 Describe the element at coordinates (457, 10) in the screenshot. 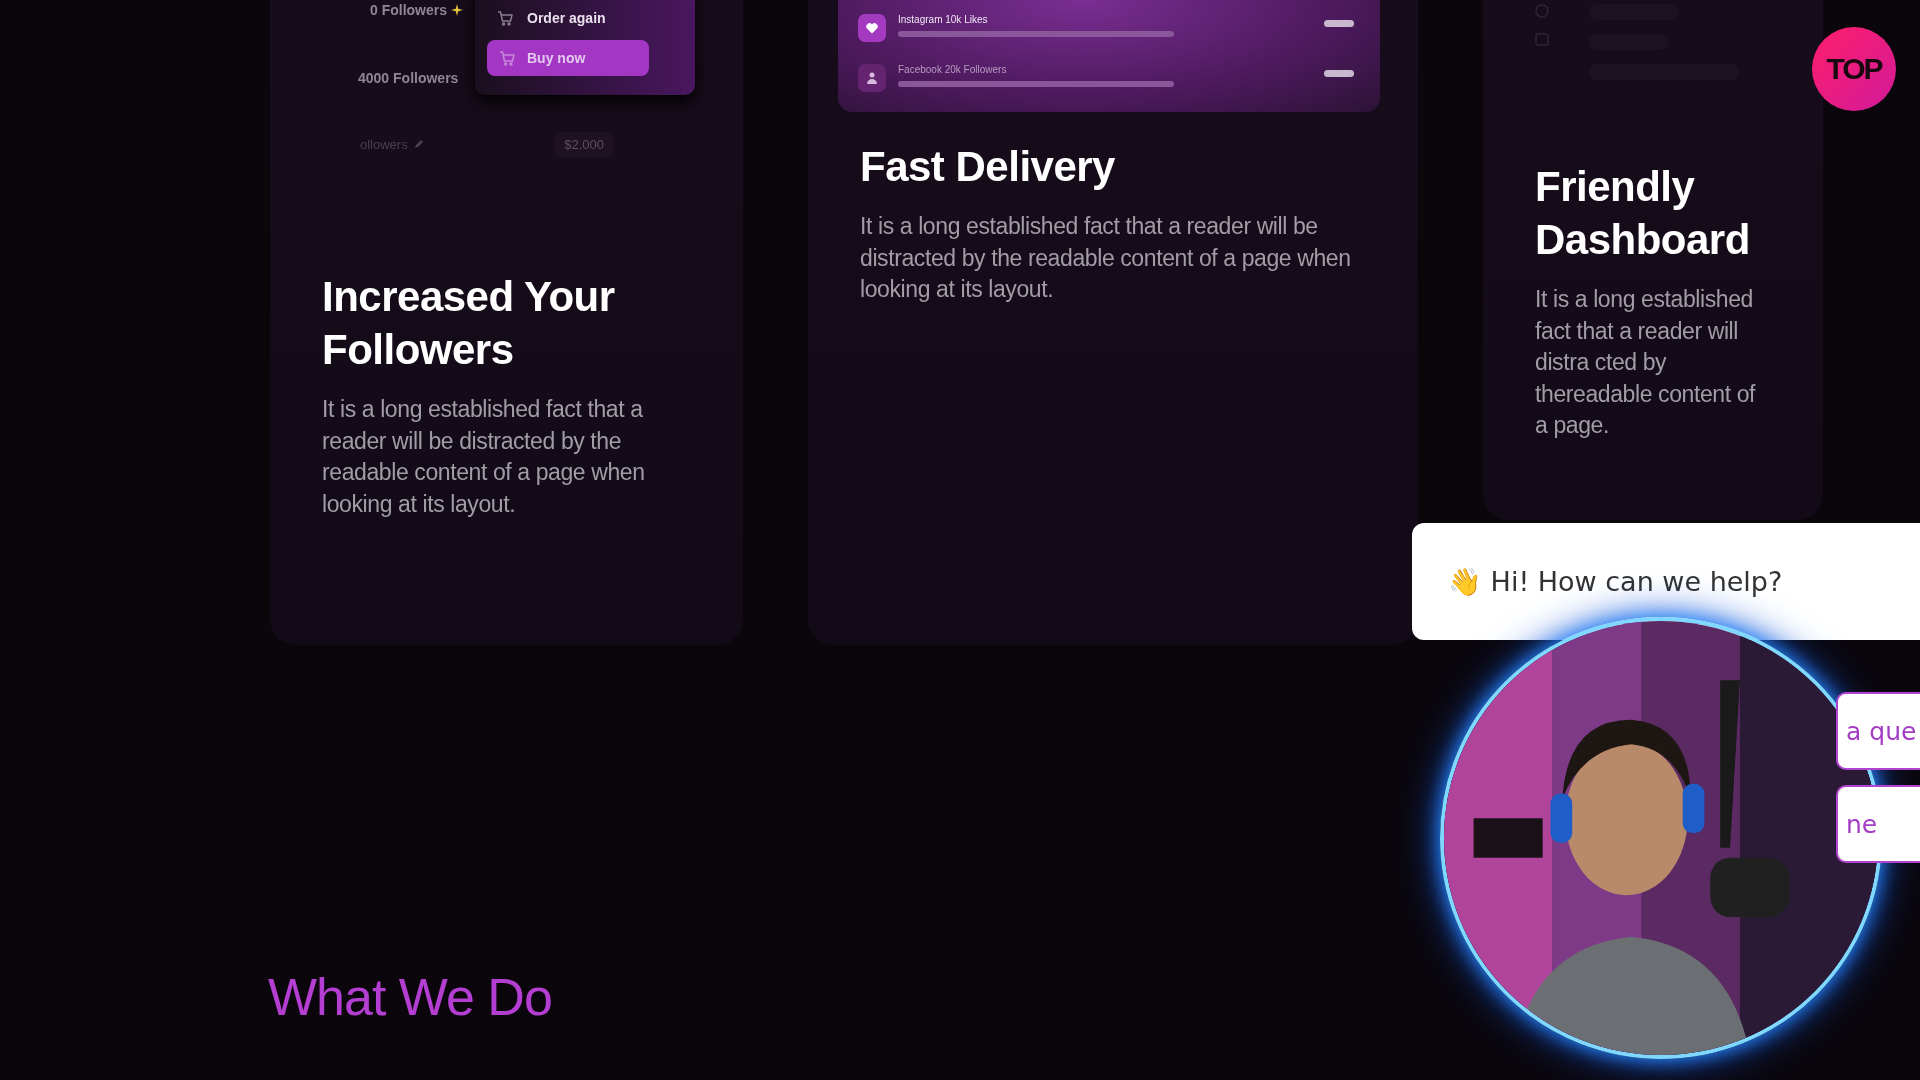

I see `sparkle-icon` at that location.